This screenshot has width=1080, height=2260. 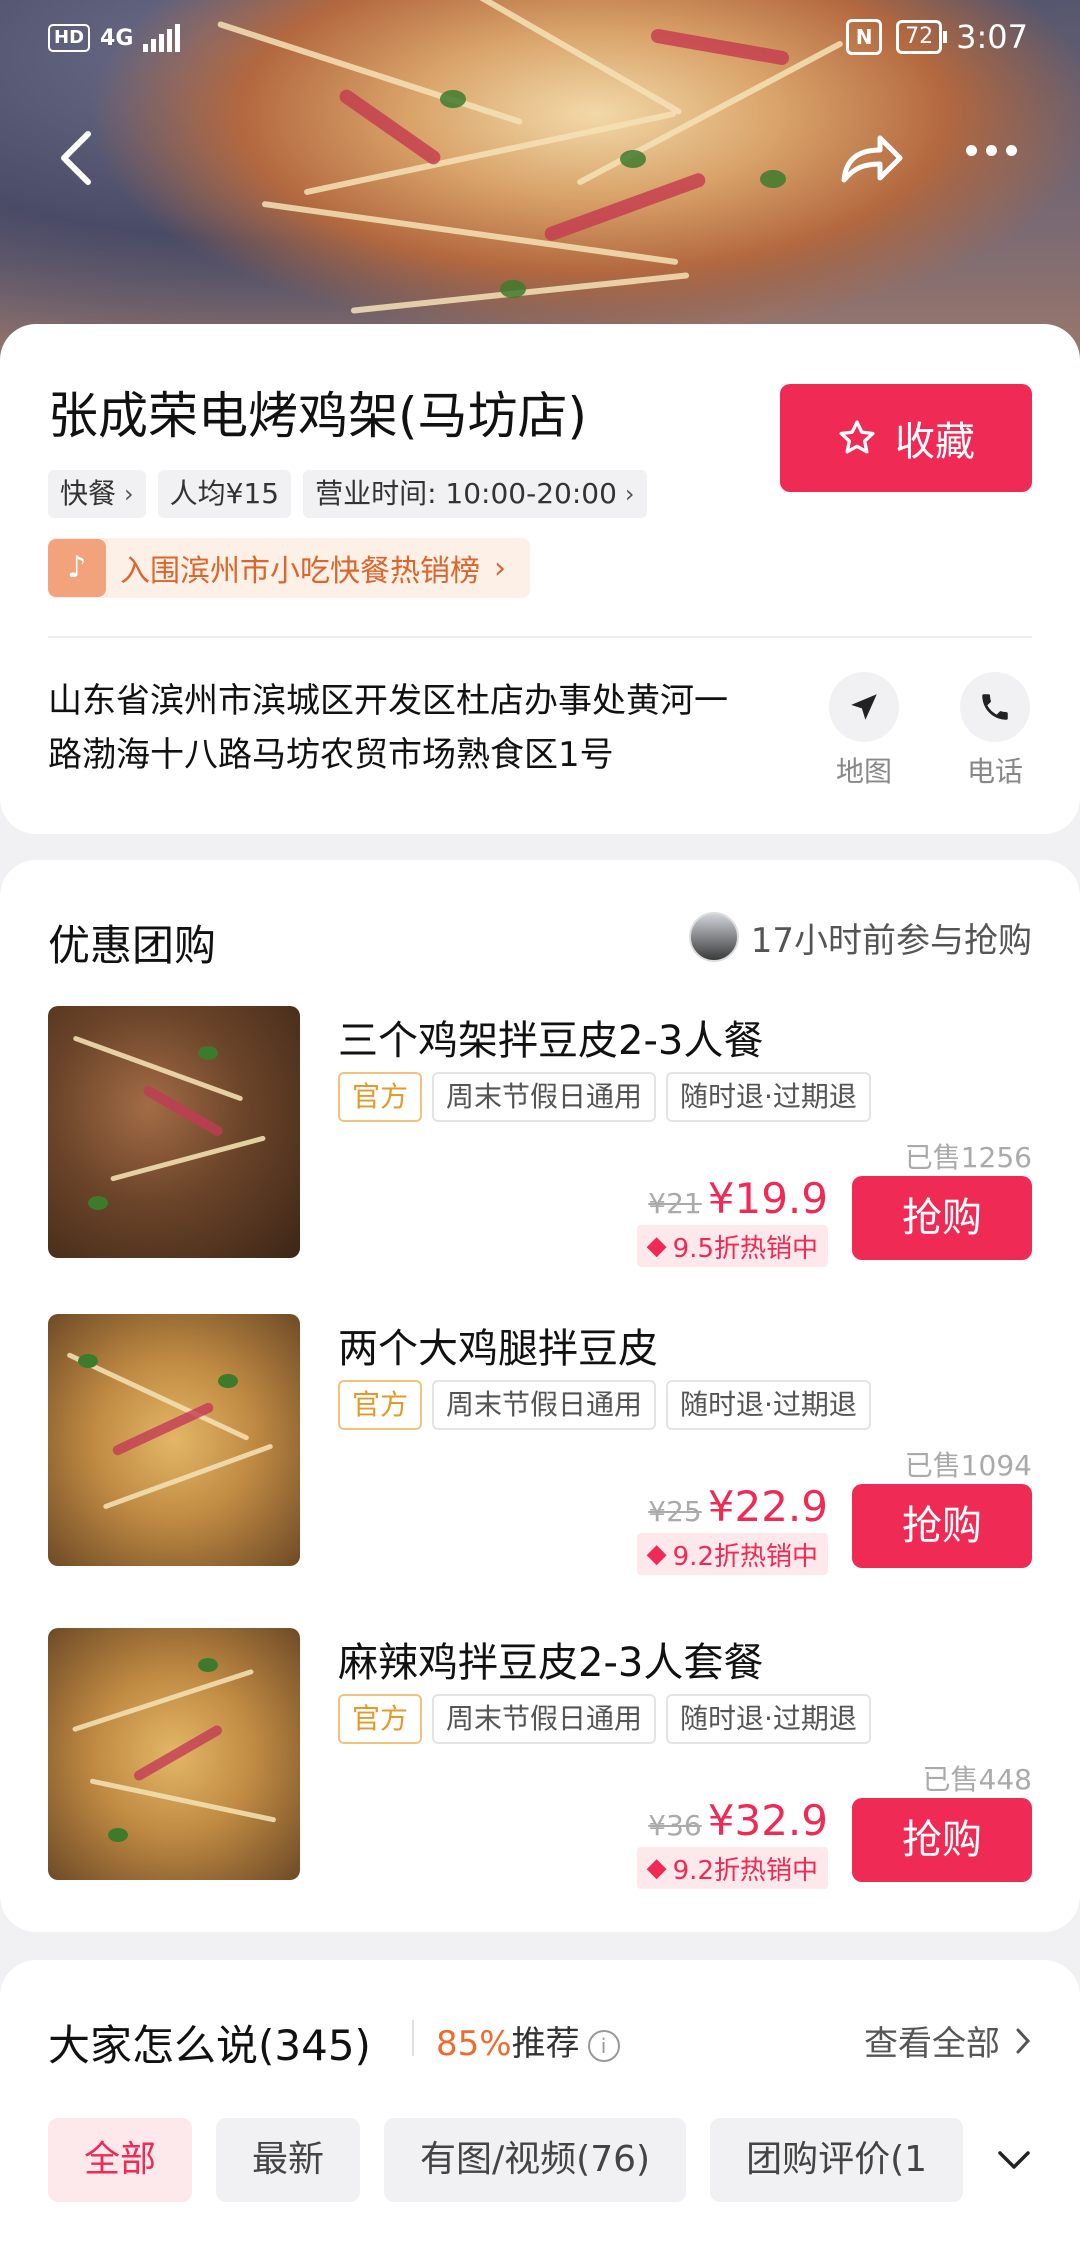 I want to click on hd-badge: HD, so click(x=69, y=38).